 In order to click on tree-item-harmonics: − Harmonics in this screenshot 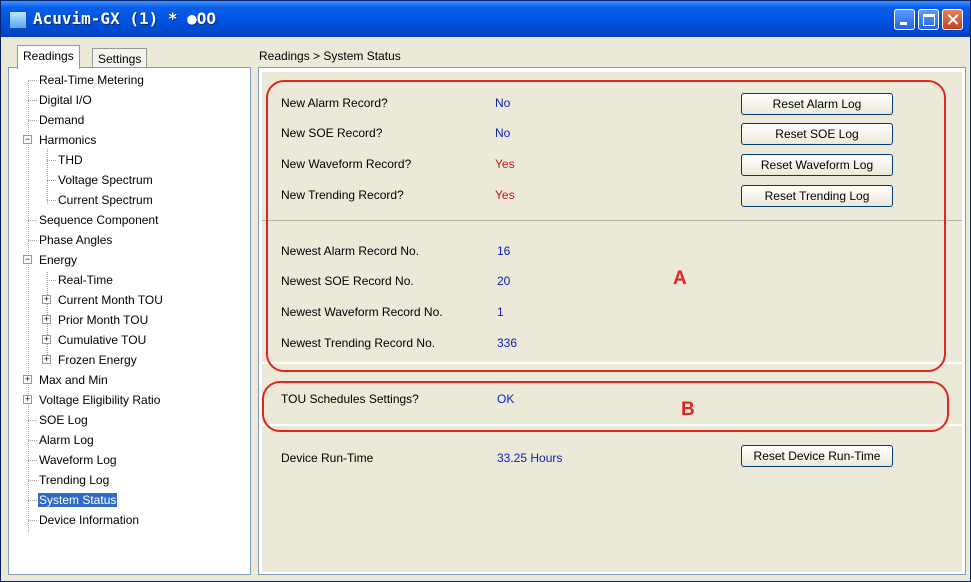, I will do `click(55, 140)`.